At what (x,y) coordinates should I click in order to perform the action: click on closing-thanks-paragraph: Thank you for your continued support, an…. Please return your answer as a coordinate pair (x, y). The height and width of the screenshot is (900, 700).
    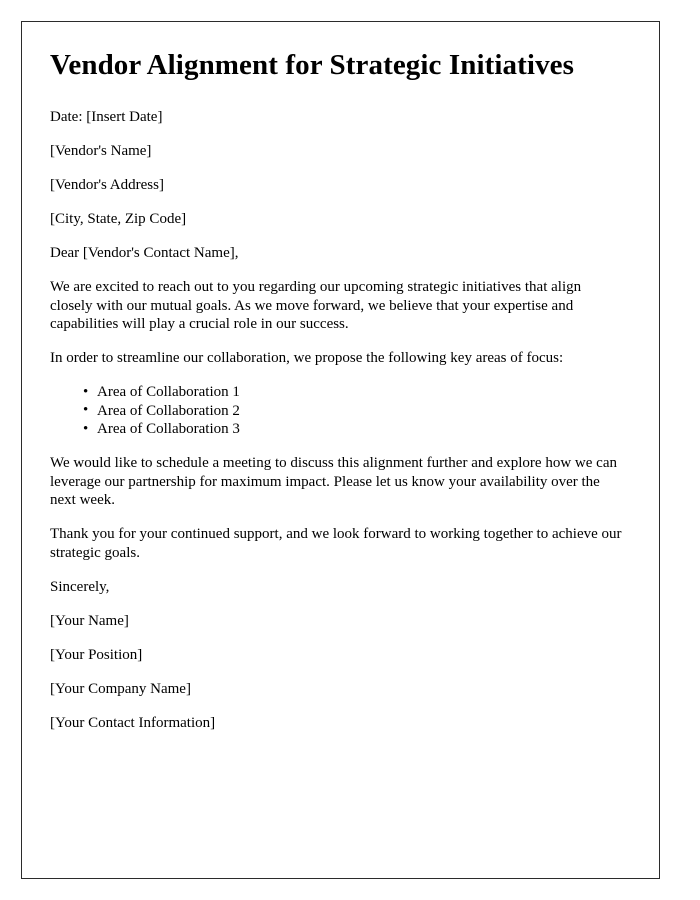
    Looking at the image, I should click on (336, 543).